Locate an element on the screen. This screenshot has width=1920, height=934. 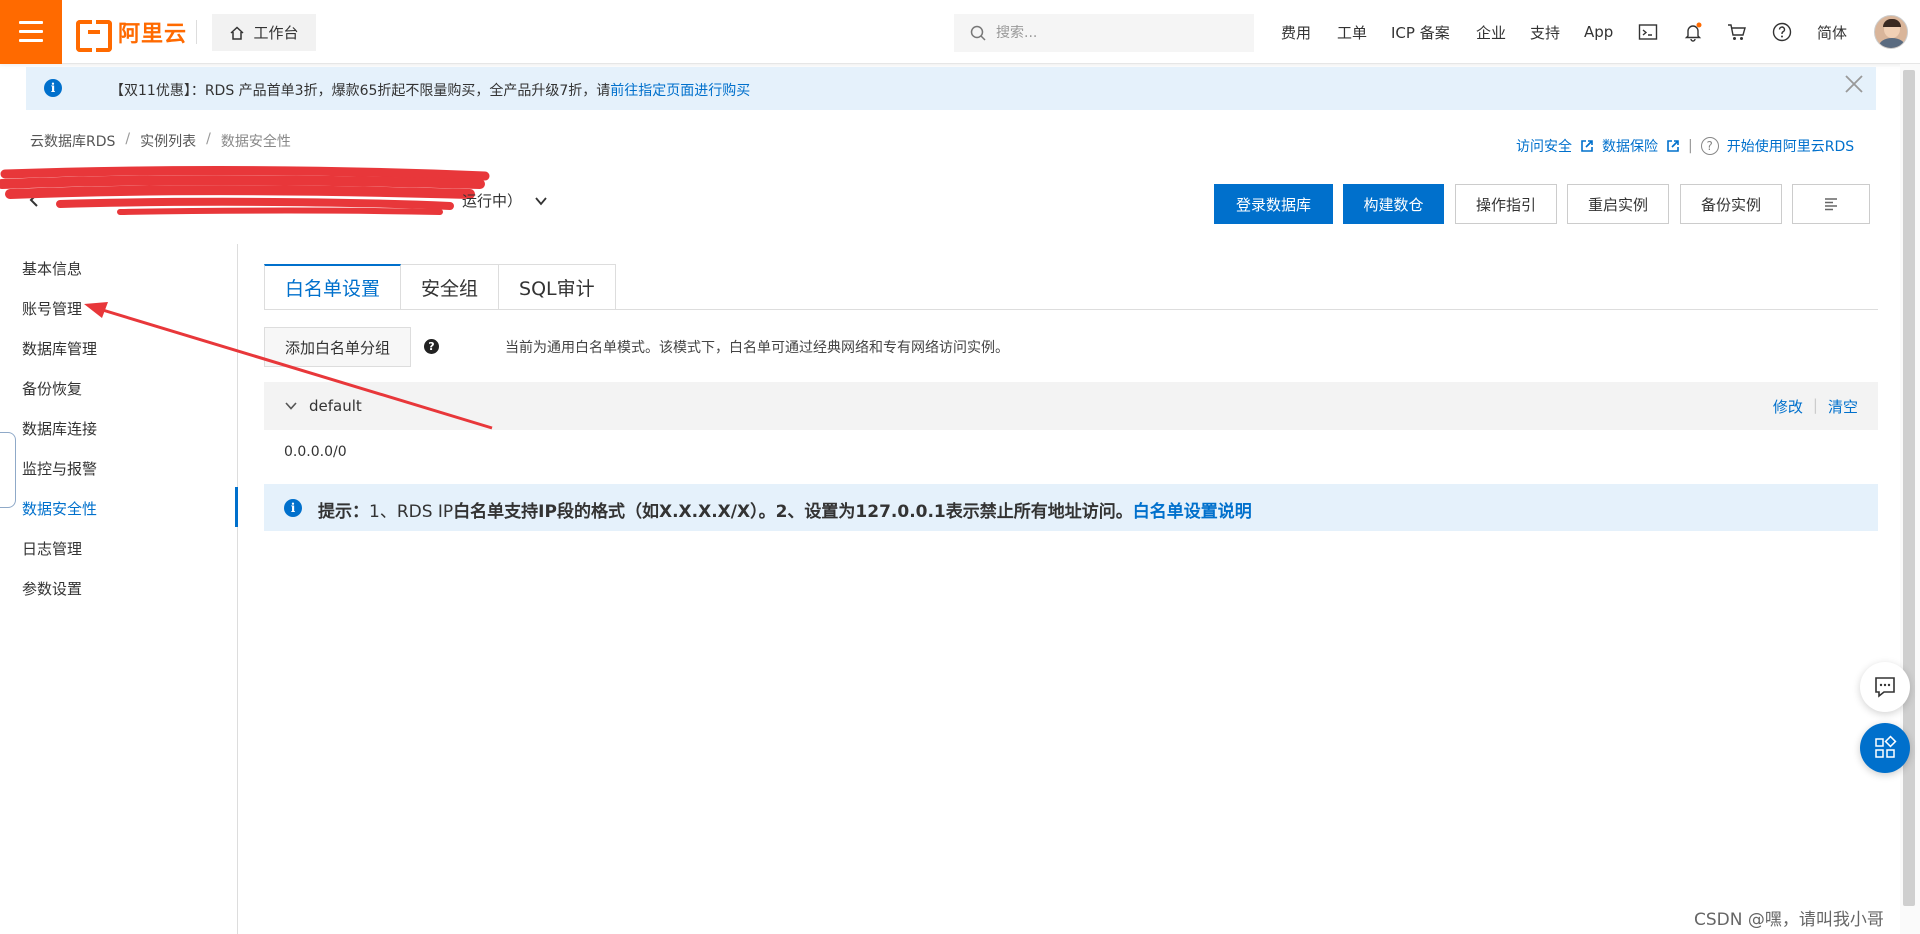
apps-button is located at coordinates (1885, 748).